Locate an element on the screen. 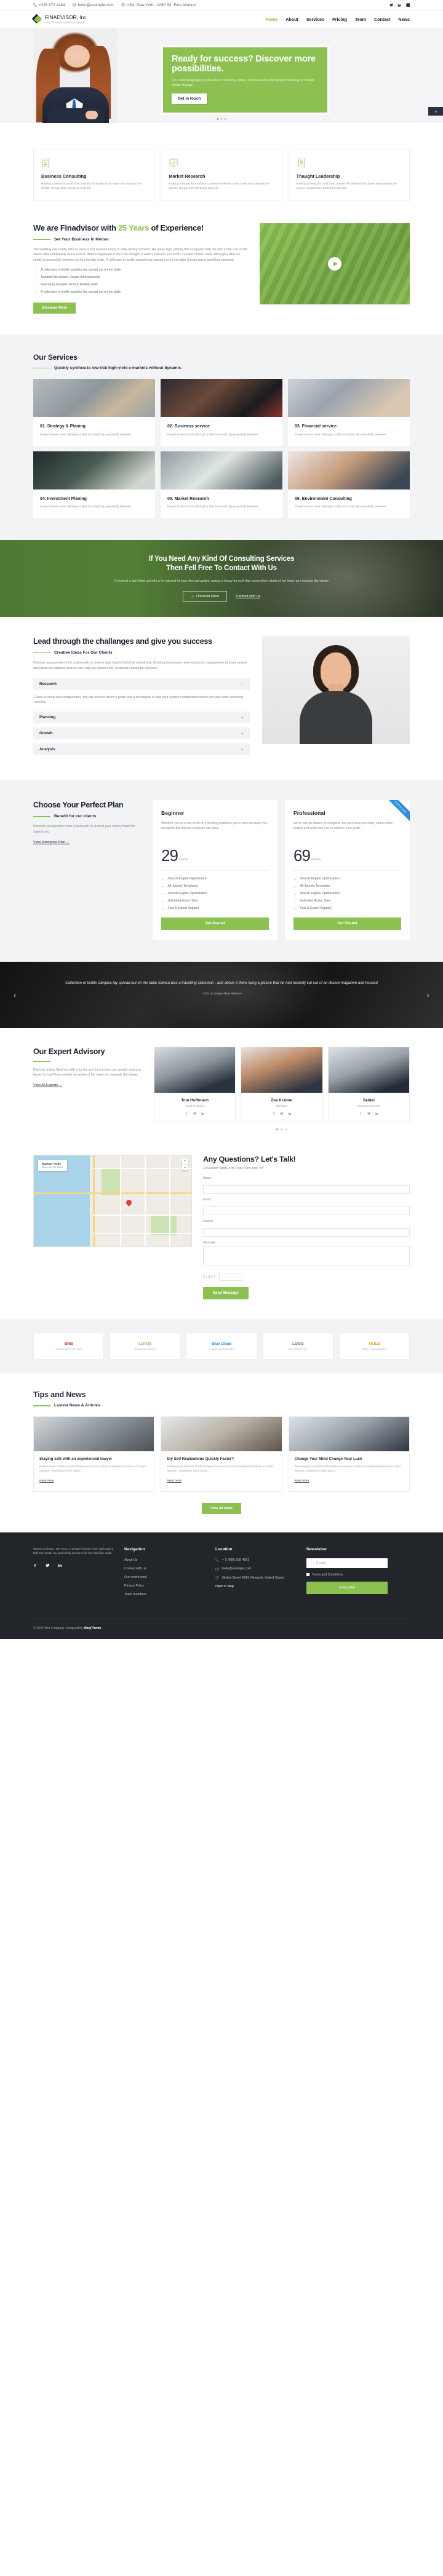 The height and width of the screenshot is (2576, 443). footer-phone: + 1 (800) 155 4561 is located at coordinates (256, 1561).